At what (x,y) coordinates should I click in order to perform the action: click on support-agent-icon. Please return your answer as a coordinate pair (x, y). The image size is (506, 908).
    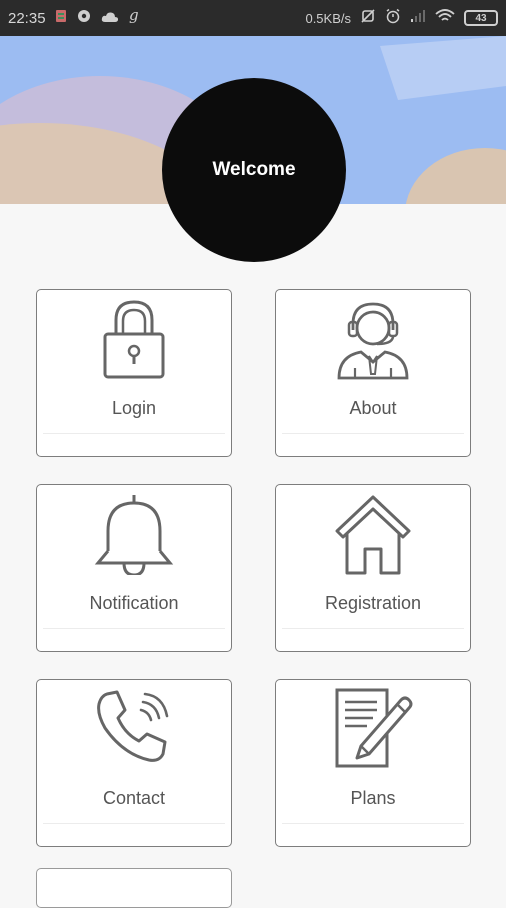
    Looking at the image, I should click on (373, 339).